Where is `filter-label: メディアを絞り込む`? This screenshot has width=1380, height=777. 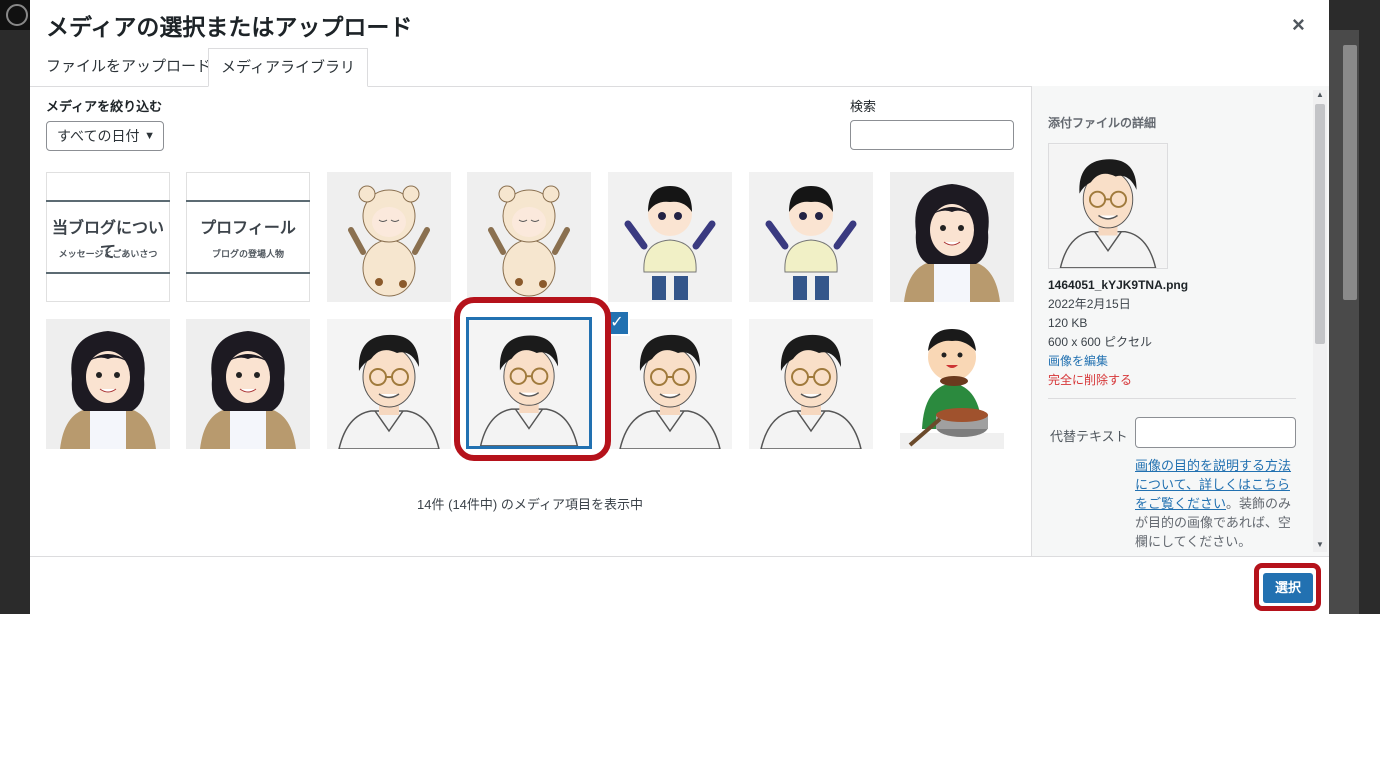
filter-label: メディアを絞り込む is located at coordinates (104, 106).